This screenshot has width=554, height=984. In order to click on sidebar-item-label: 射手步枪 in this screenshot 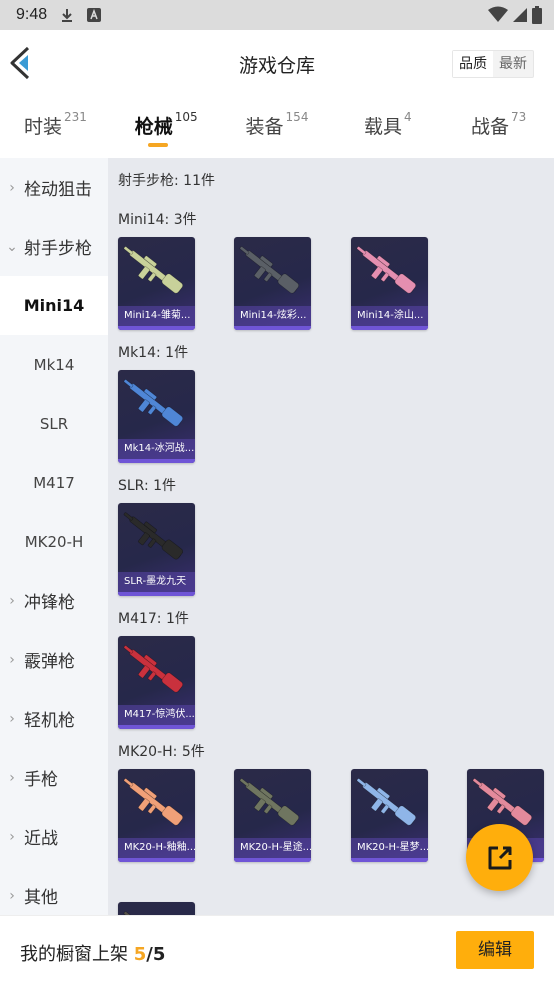, I will do `click(58, 249)`.